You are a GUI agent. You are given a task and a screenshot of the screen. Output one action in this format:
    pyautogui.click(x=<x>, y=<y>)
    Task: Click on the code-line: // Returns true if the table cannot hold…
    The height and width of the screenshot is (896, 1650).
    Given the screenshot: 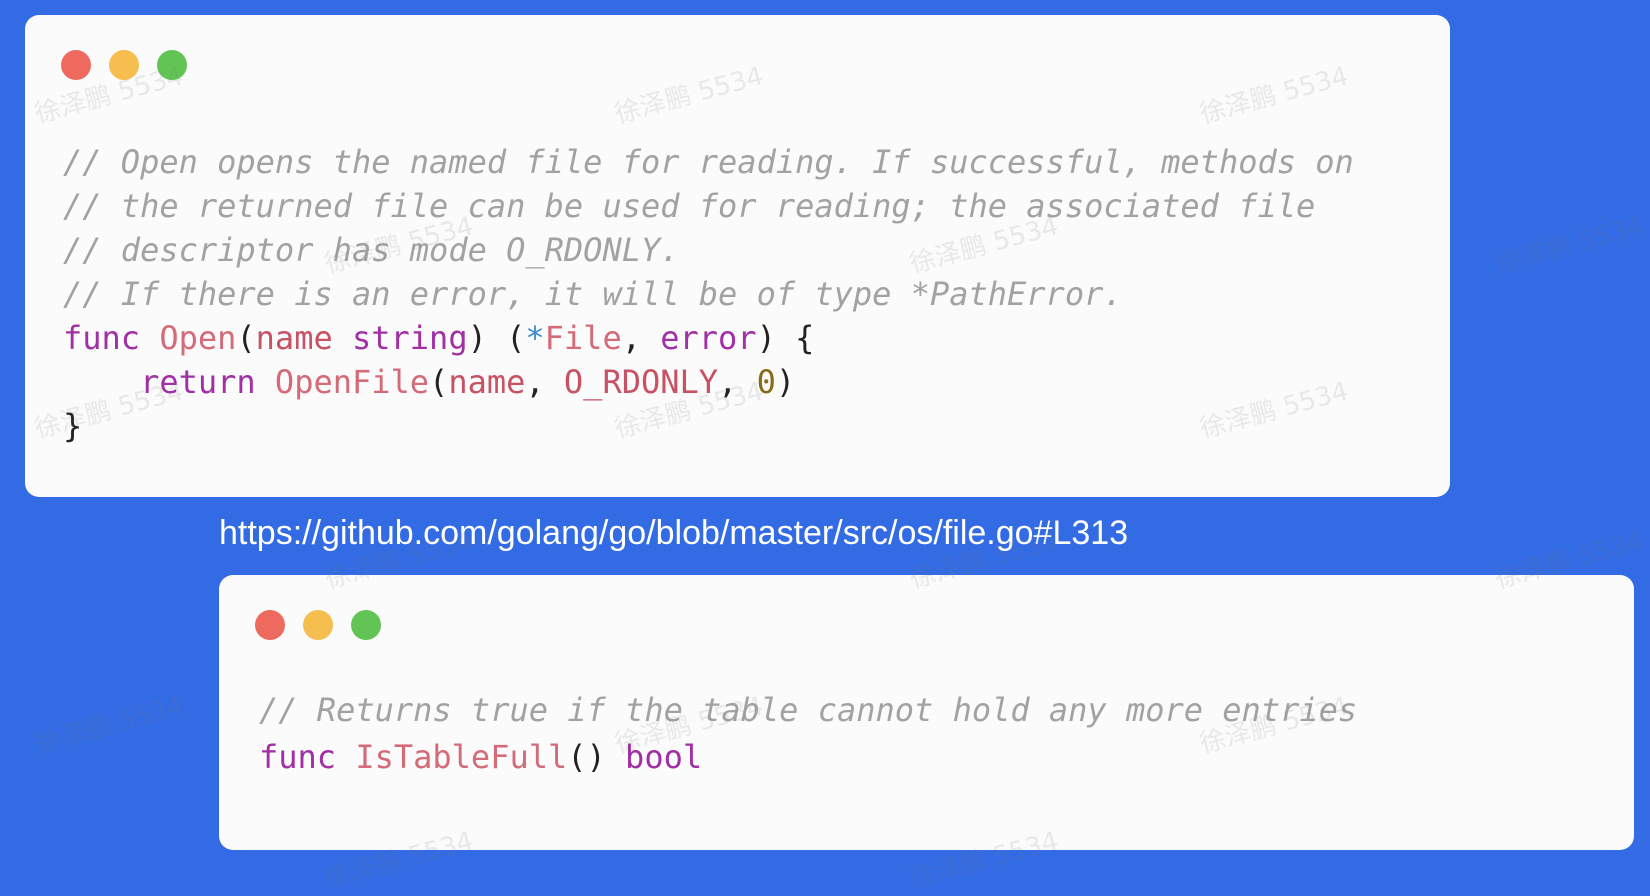 What is the action you would take?
    pyautogui.click(x=808, y=710)
    